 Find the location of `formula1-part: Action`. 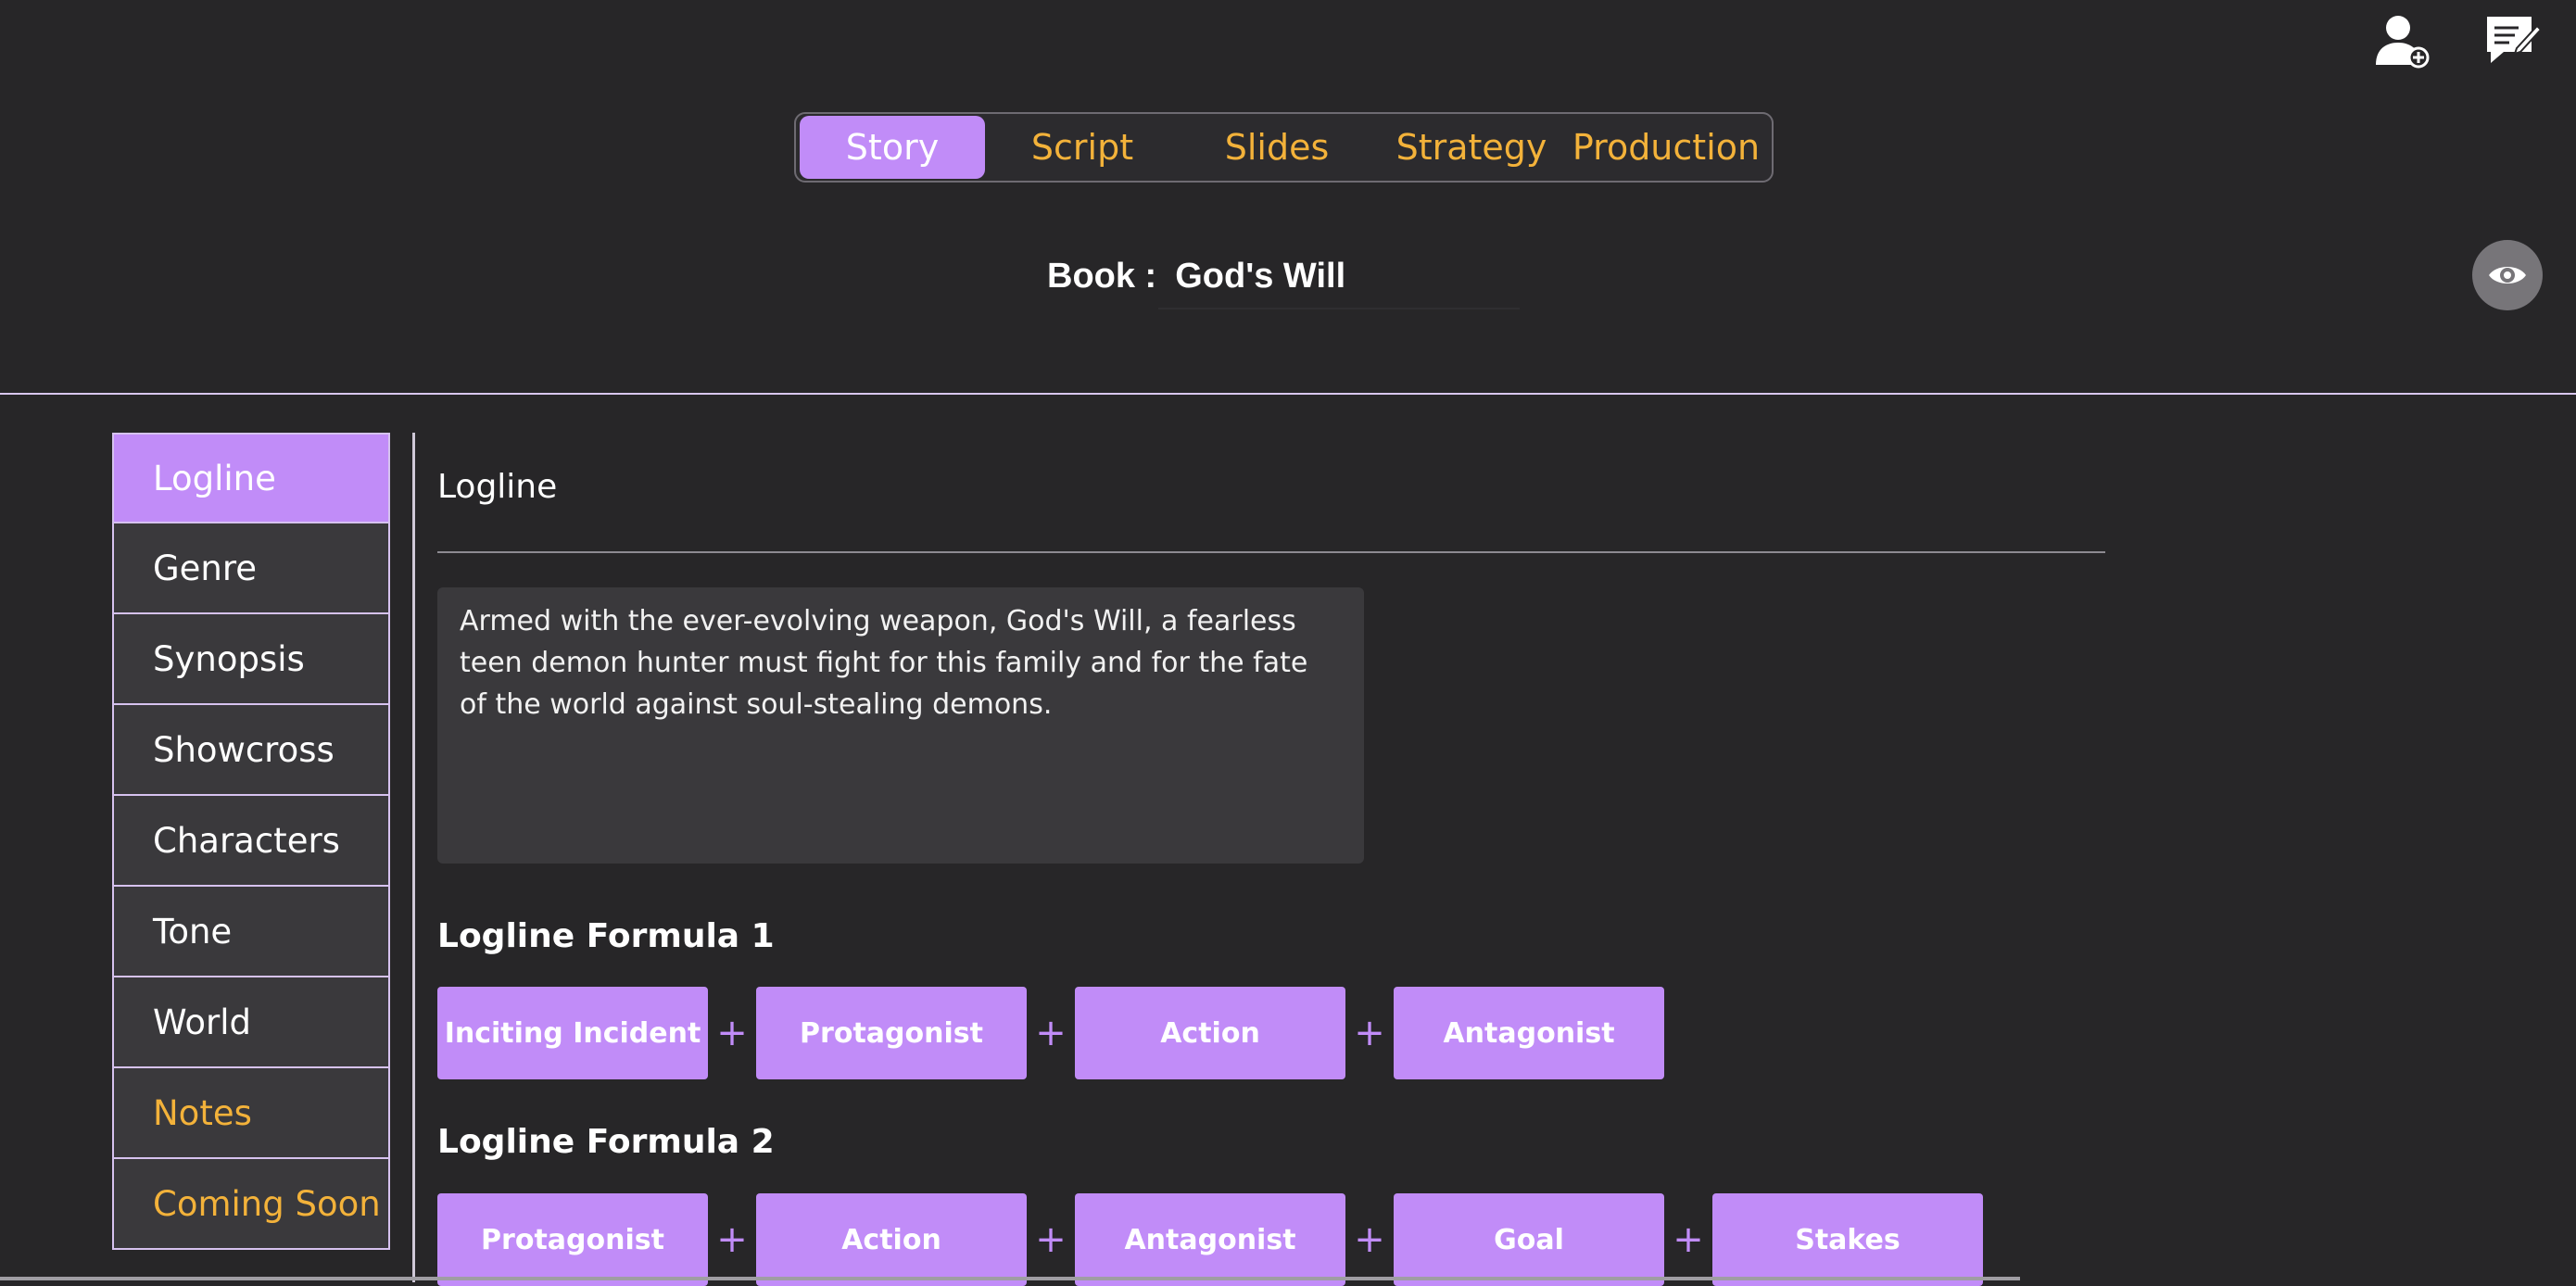

formula1-part: Action is located at coordinates (1210, 1033).